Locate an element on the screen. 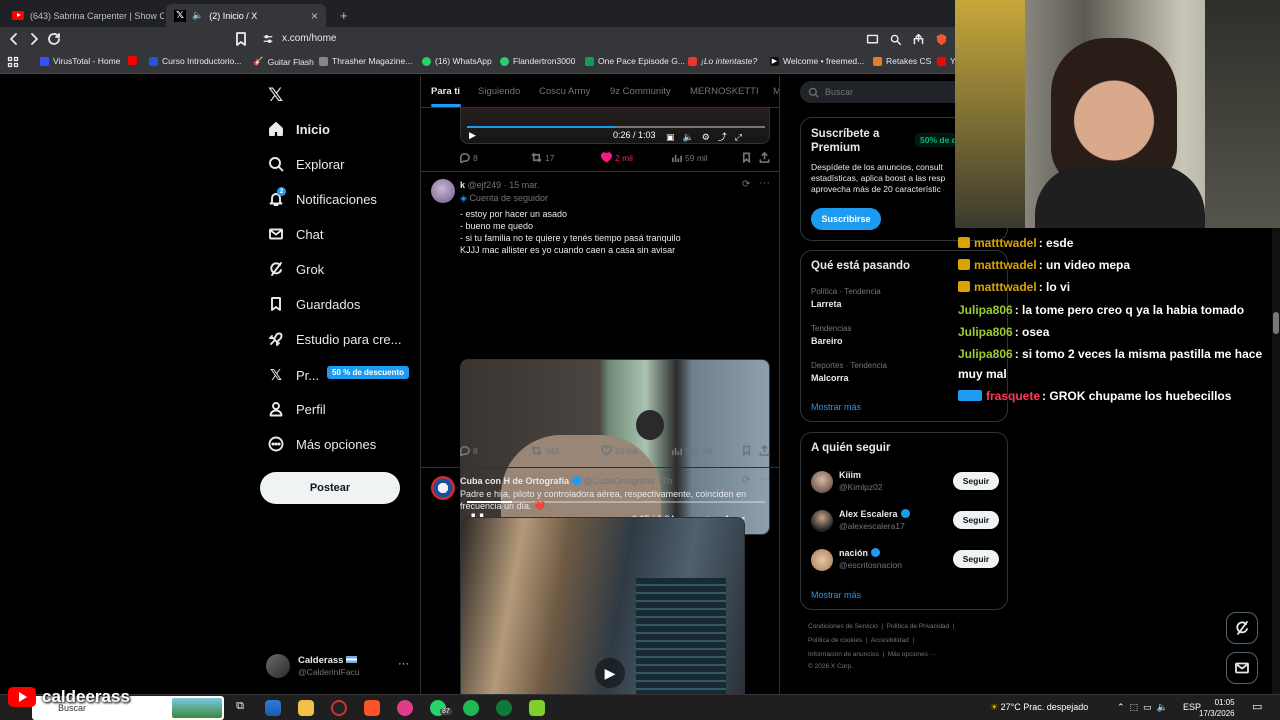  close-tab-icon: × is located at coordinates (314, 16).